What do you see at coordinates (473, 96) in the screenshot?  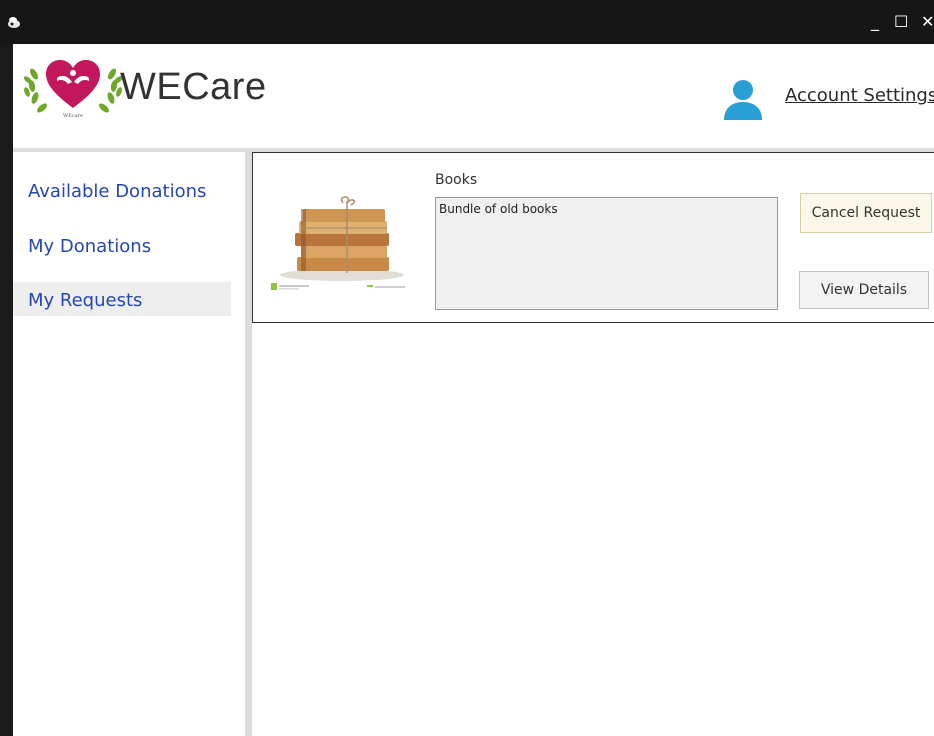 I see `app-header: WEcare WECare Account Settings` at bounding box center [473, 96].